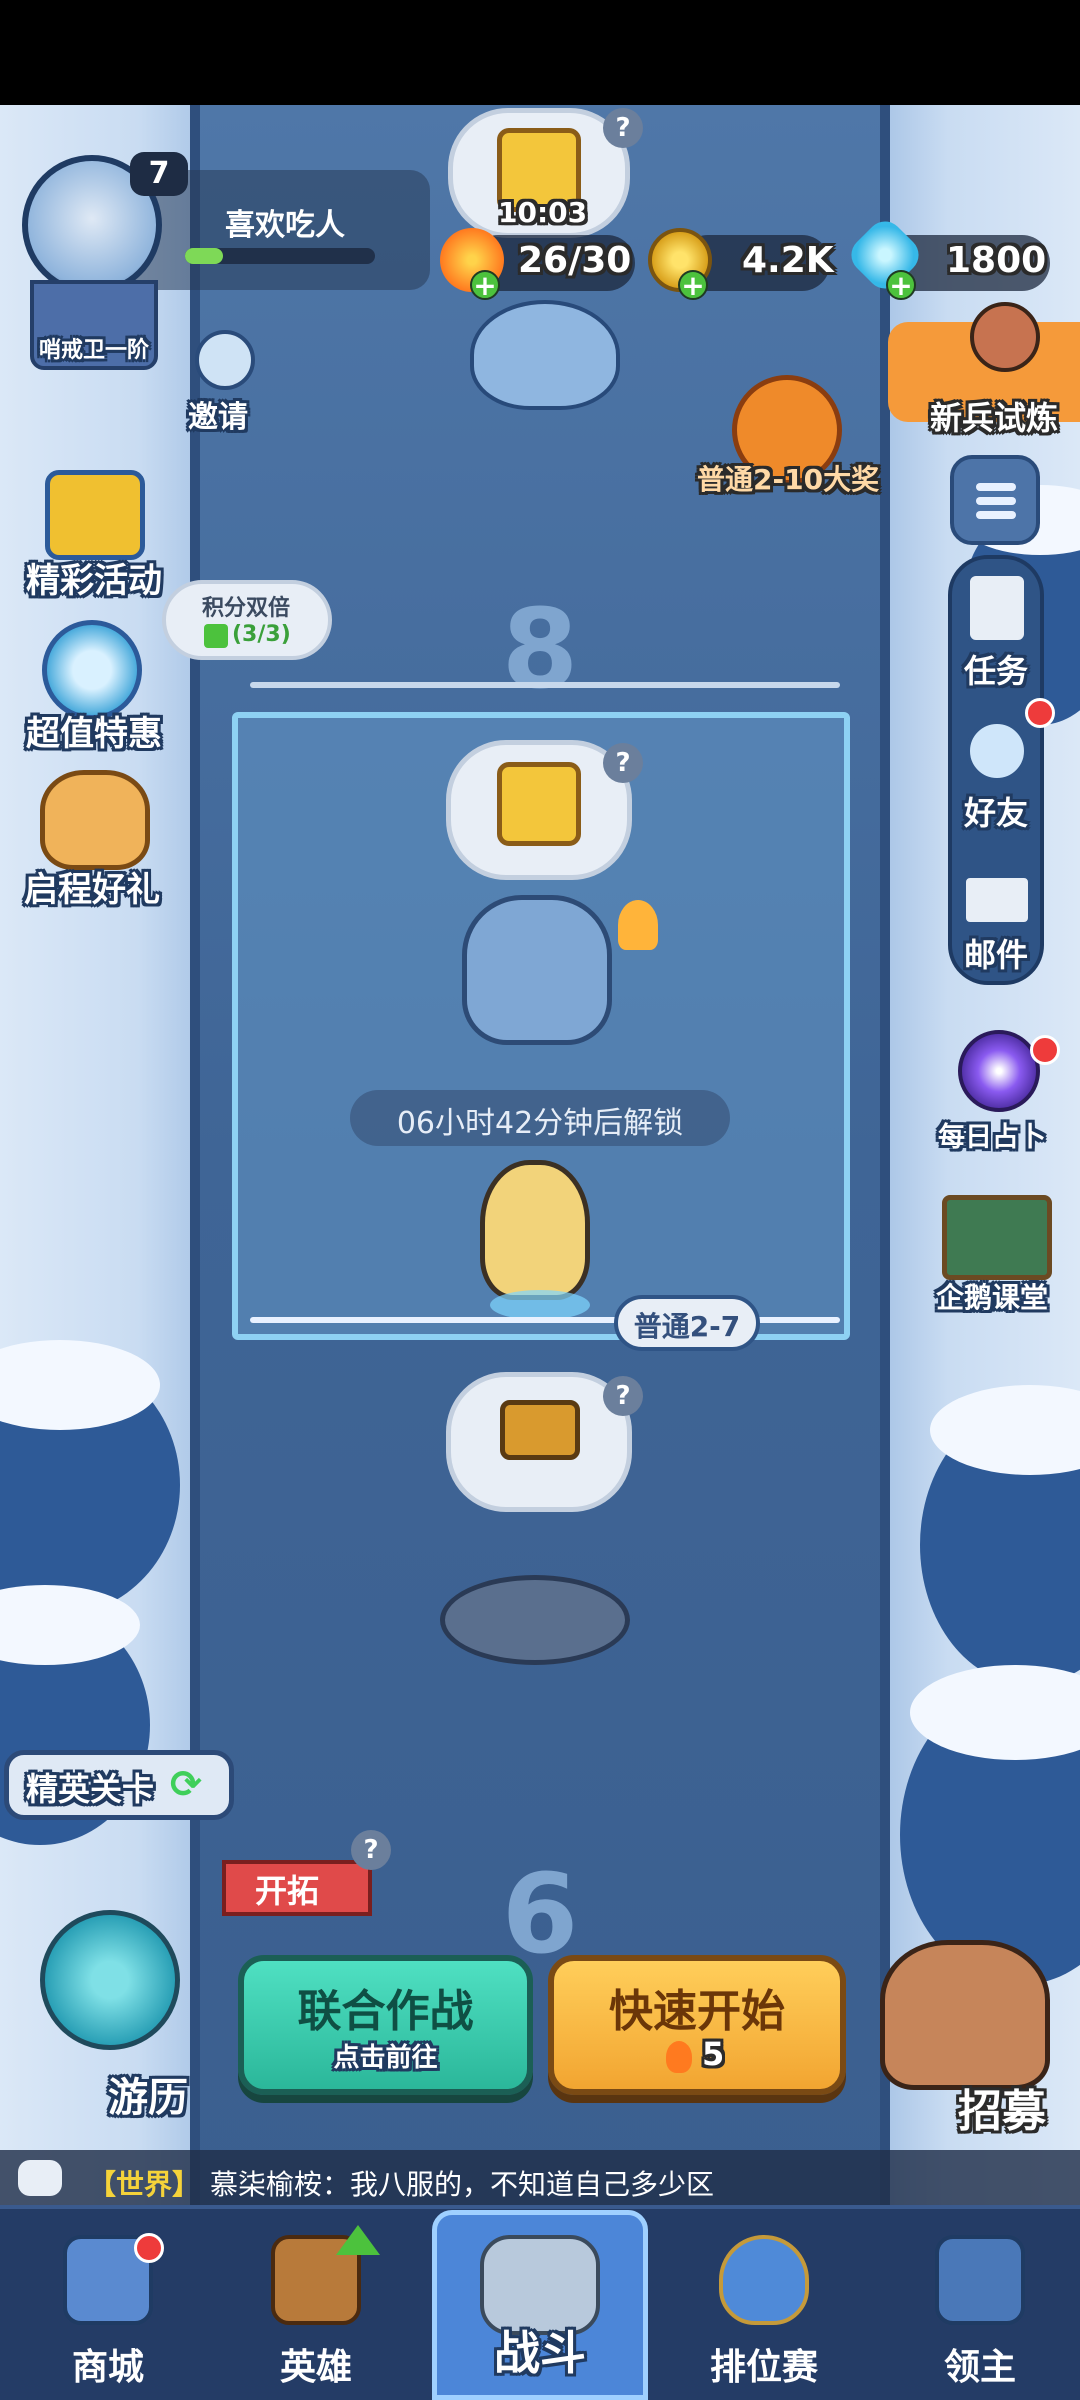 The height and width of the screenshot is (2400, 1080). Describe the element at coordinates (540, 1305) in the screenshot. I see `hero-aura` at that location.